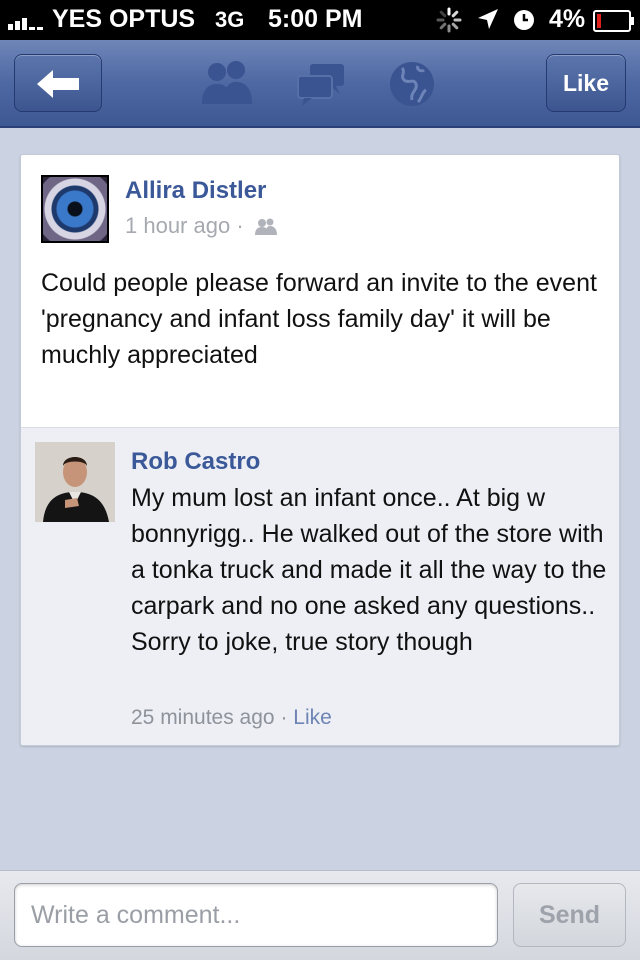 Image resolution: width=640 pixels, height=960 pixels. I want to click on person-photo, so click(75, 482).